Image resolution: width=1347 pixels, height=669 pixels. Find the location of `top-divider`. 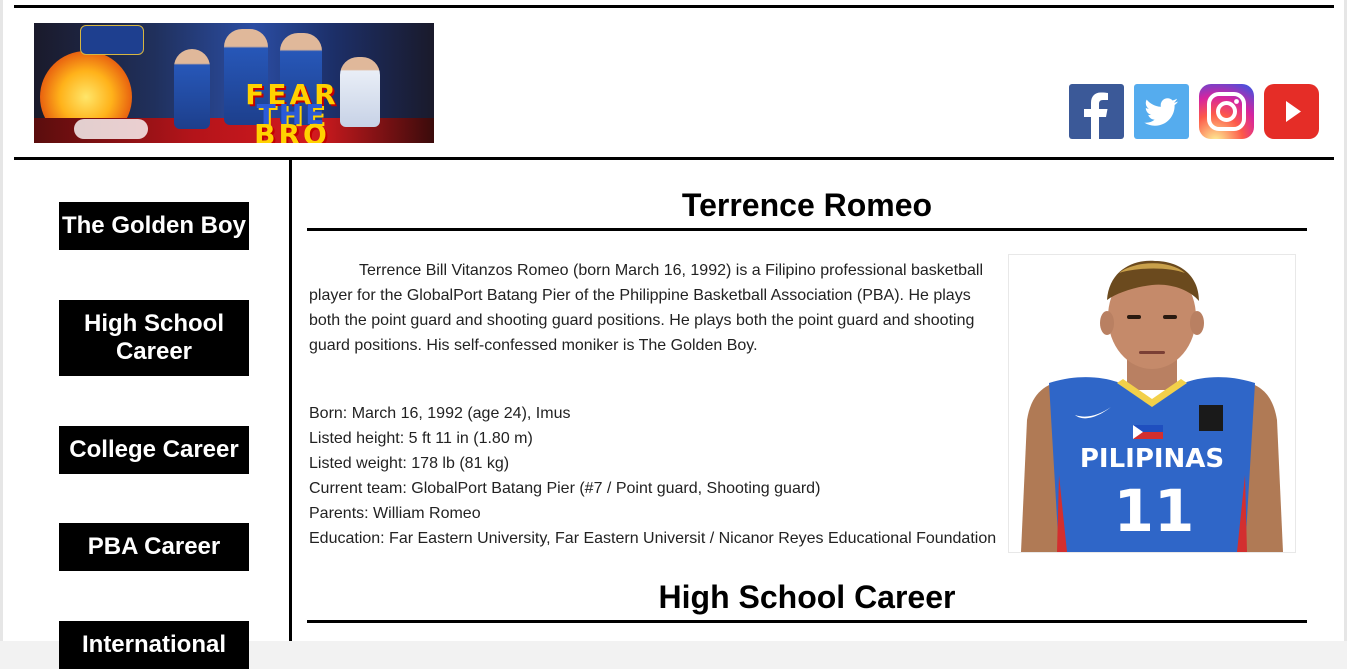

top-divider is located at coordinates (674, 6).